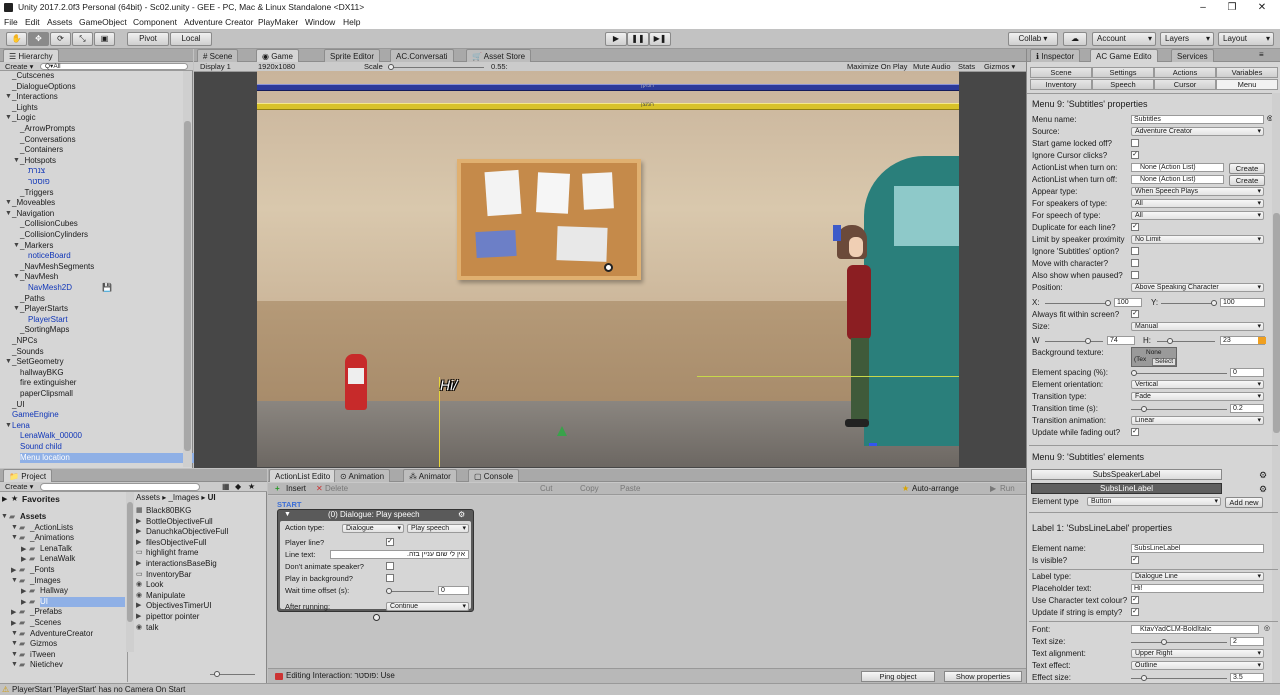 This screenshot has height=695, width=1280. Describe the element at coordinates (60, 22) in the screenshot. I see `menu-assets: Assets` at that location.